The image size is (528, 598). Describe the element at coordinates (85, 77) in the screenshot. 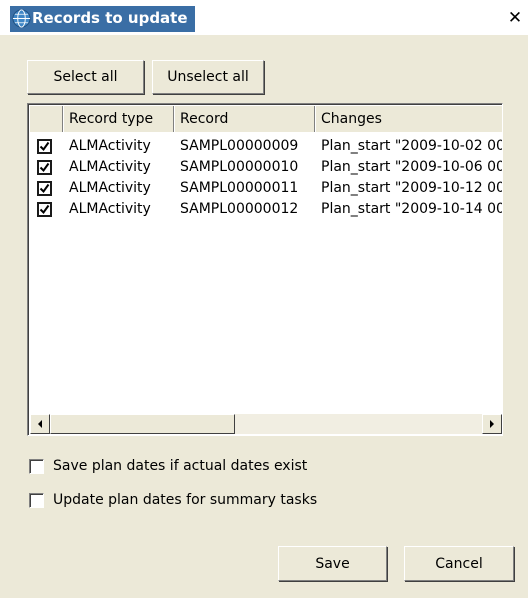

I see `select-all-button: Select all` at that location.